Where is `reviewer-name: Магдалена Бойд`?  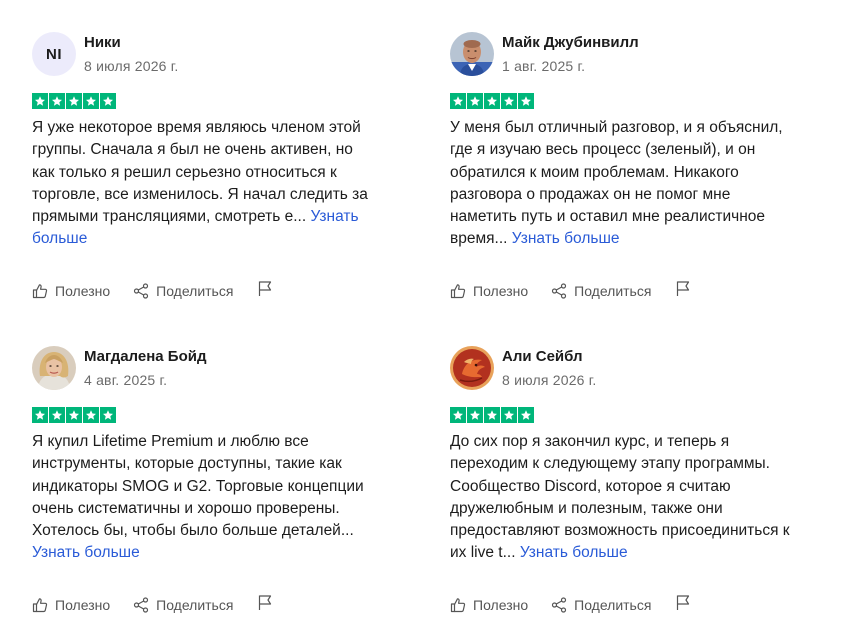
reviewer-name: Магдалена Бойд is located at coordinates (145, 356).